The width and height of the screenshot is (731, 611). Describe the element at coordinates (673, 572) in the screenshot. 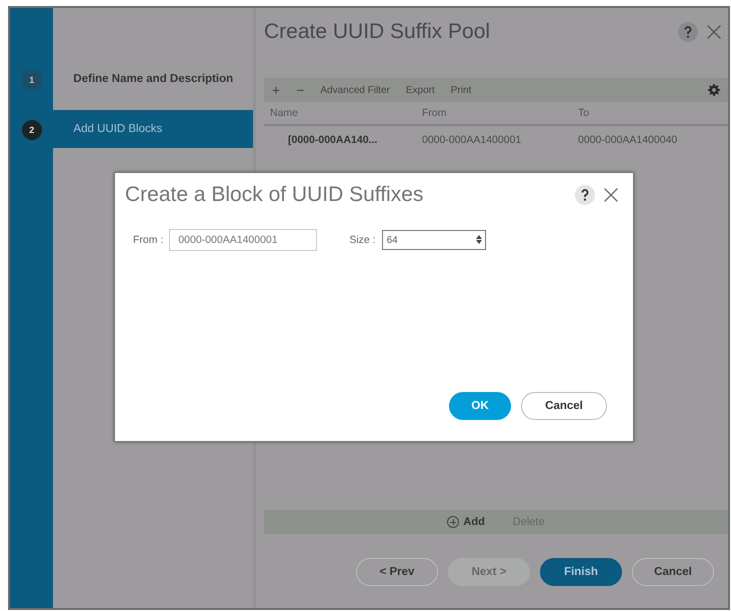

I see `wizard-button: Cancel` at that location.